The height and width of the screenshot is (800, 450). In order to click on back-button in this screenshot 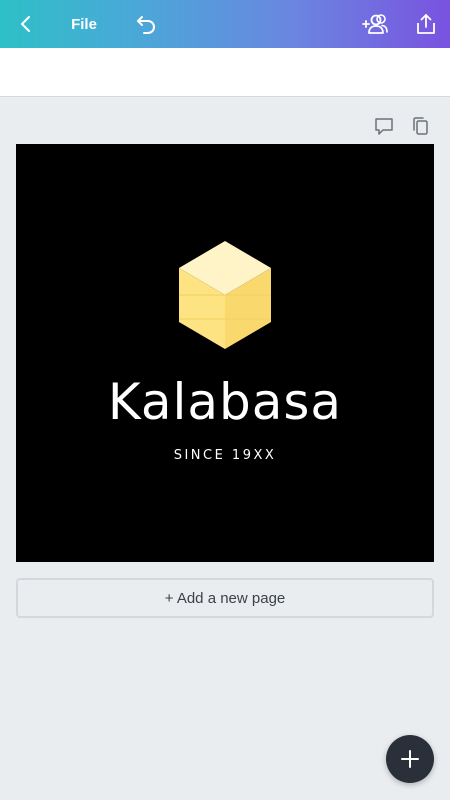, I will do `click(26, 24)`.